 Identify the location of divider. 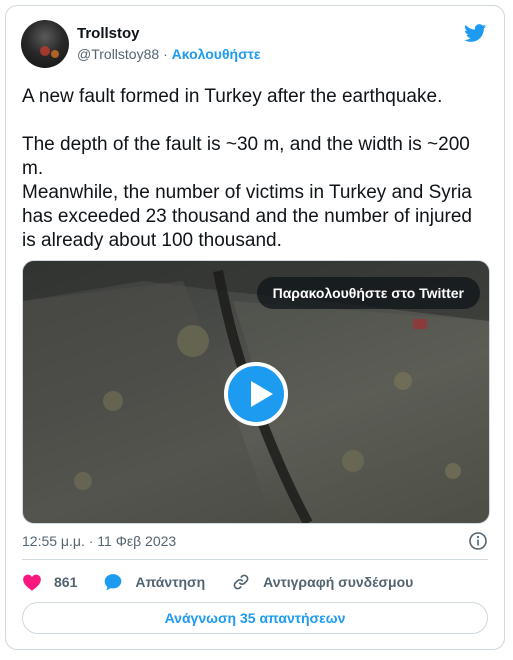
(255, 559).